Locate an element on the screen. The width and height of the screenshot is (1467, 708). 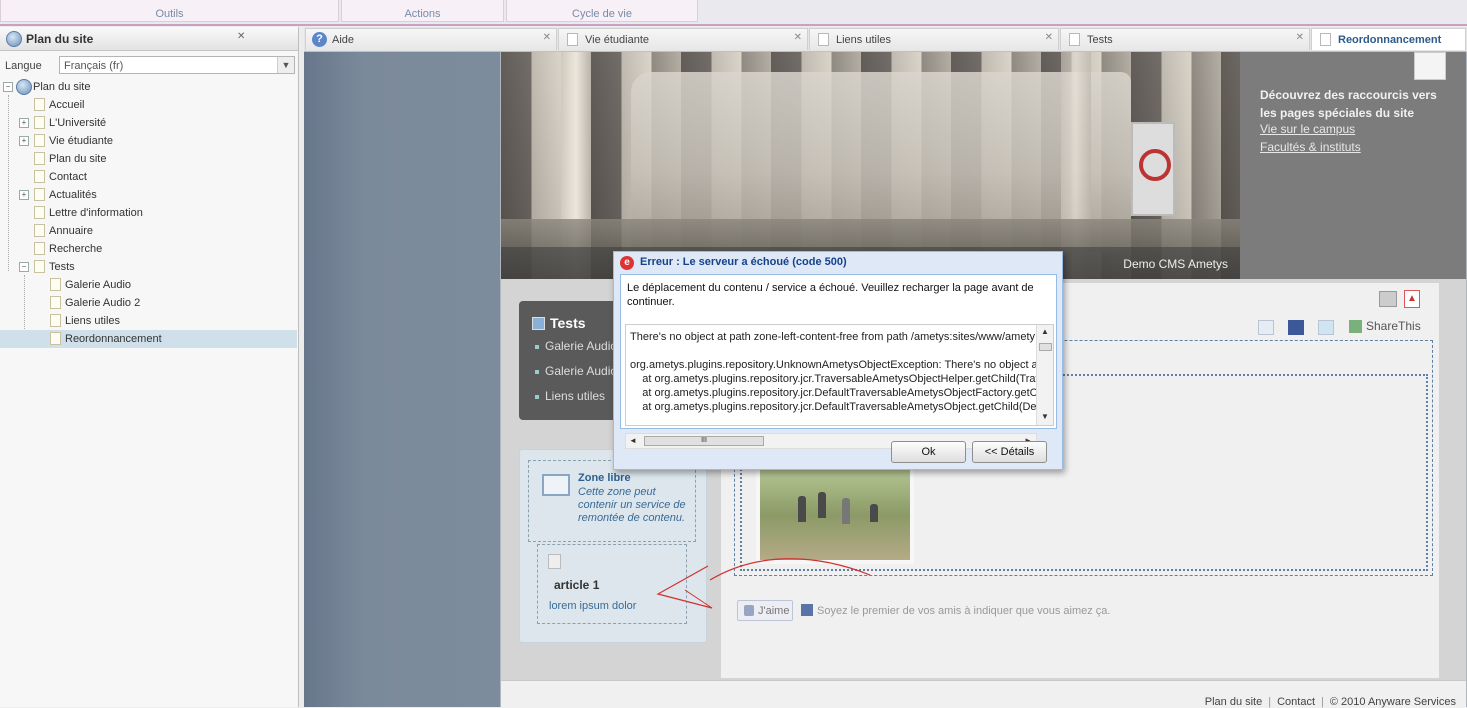
tree-item: + Vie étudiante is located at coordinates (148, 141).